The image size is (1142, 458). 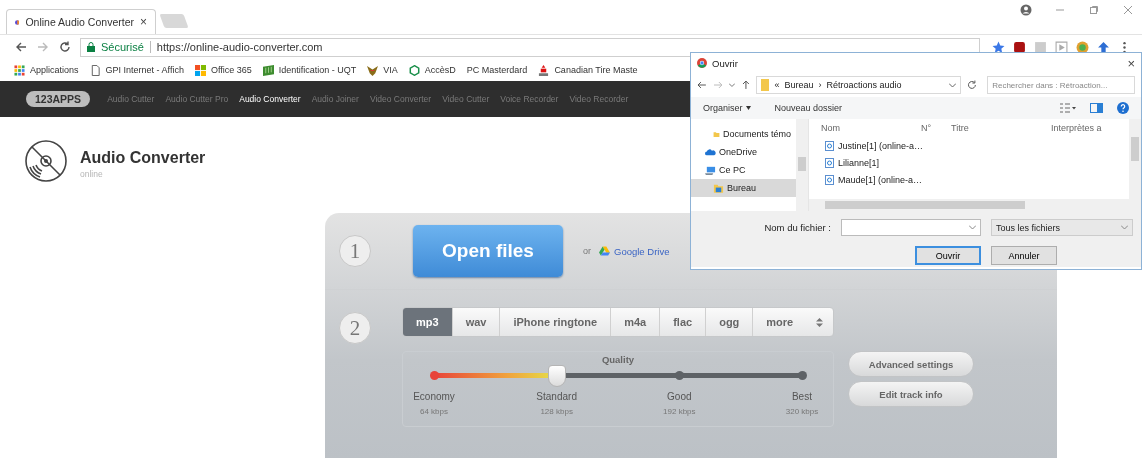 What do you see at coordinates (911, 227) in the screenshot?
I see `filename-field` at bounding box center [911, 227].